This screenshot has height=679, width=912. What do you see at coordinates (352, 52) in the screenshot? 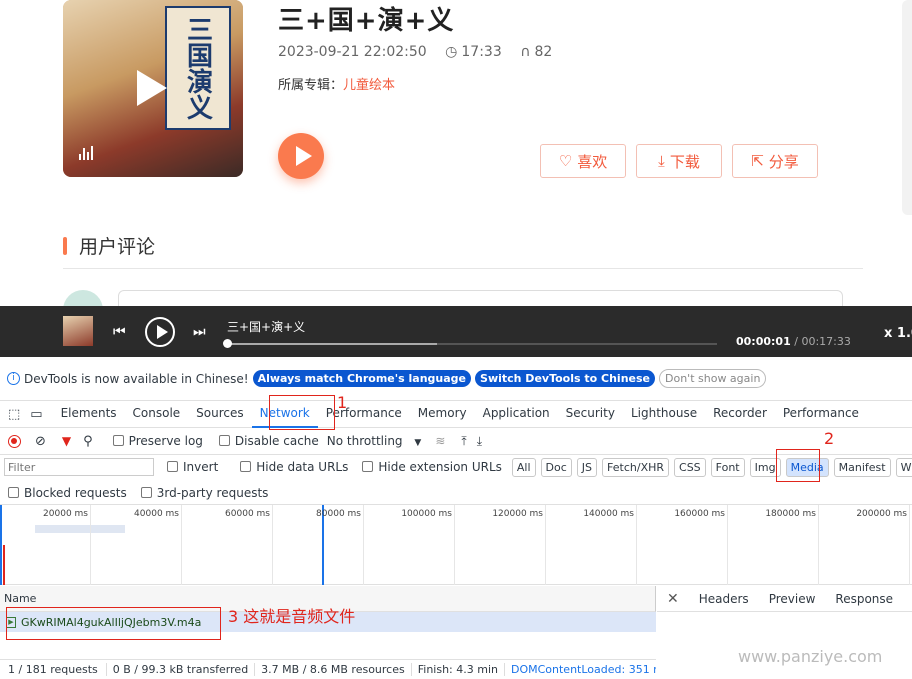
I see `track-datetime: 2023-09-21 22:02:50` at bounding box center [352, 52].